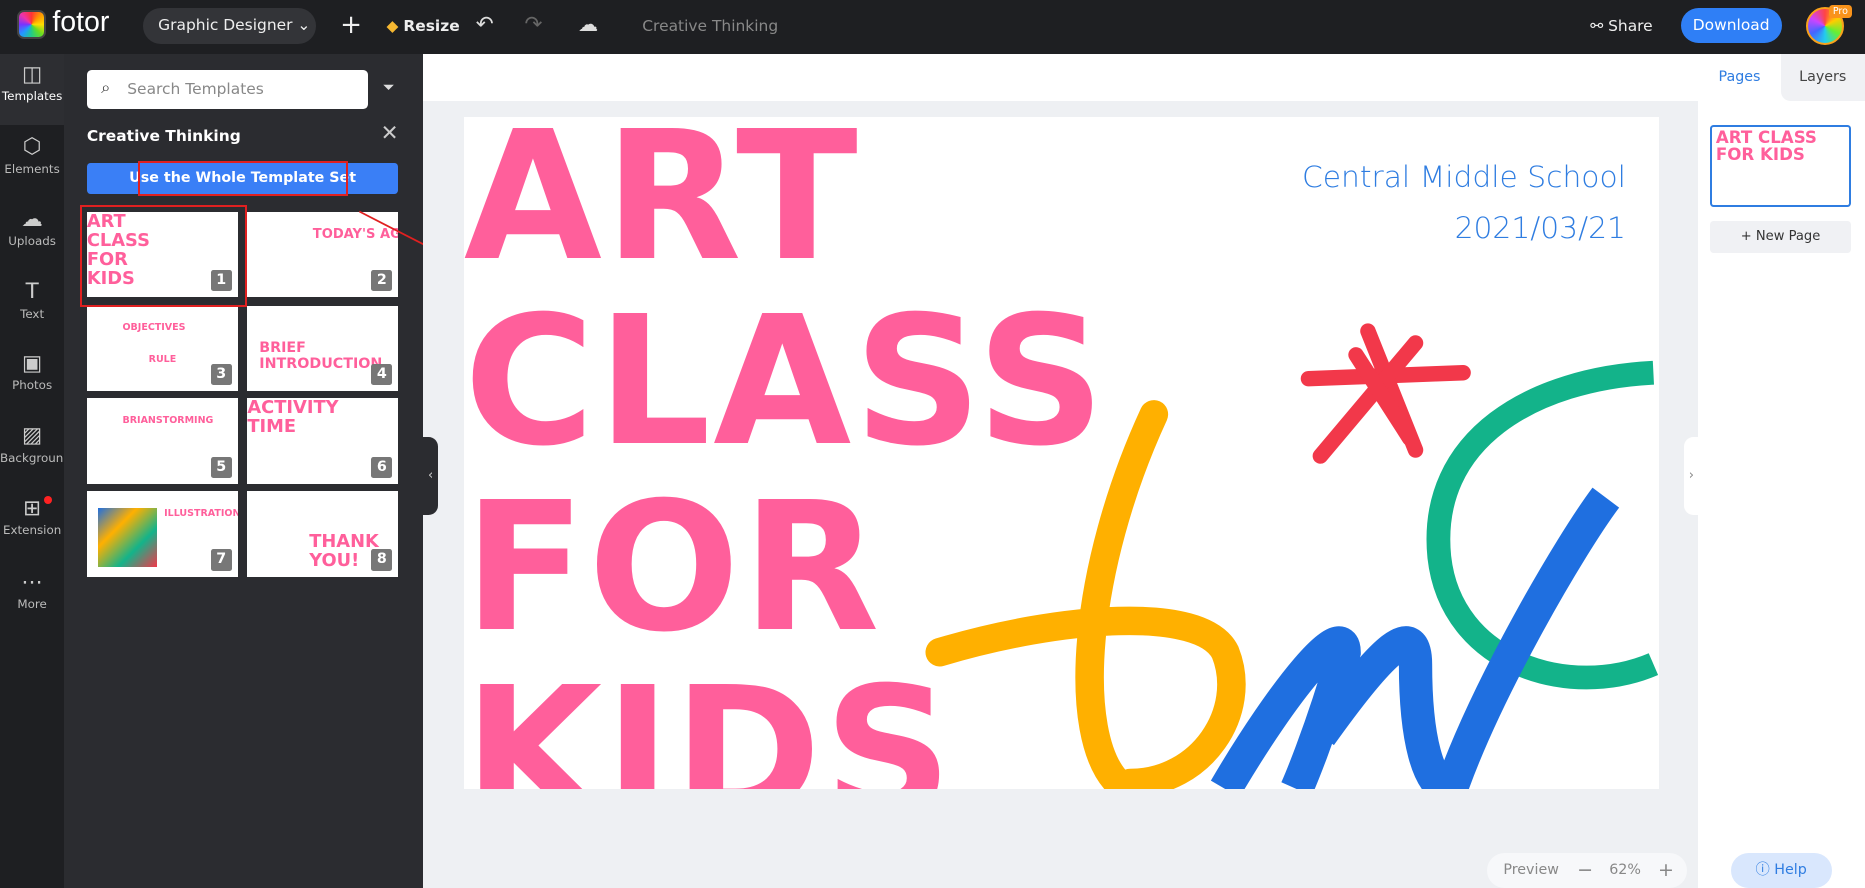 This screenshot has height=888, width=1865. I want to click on yellow-scribble, so click(1085, 594).